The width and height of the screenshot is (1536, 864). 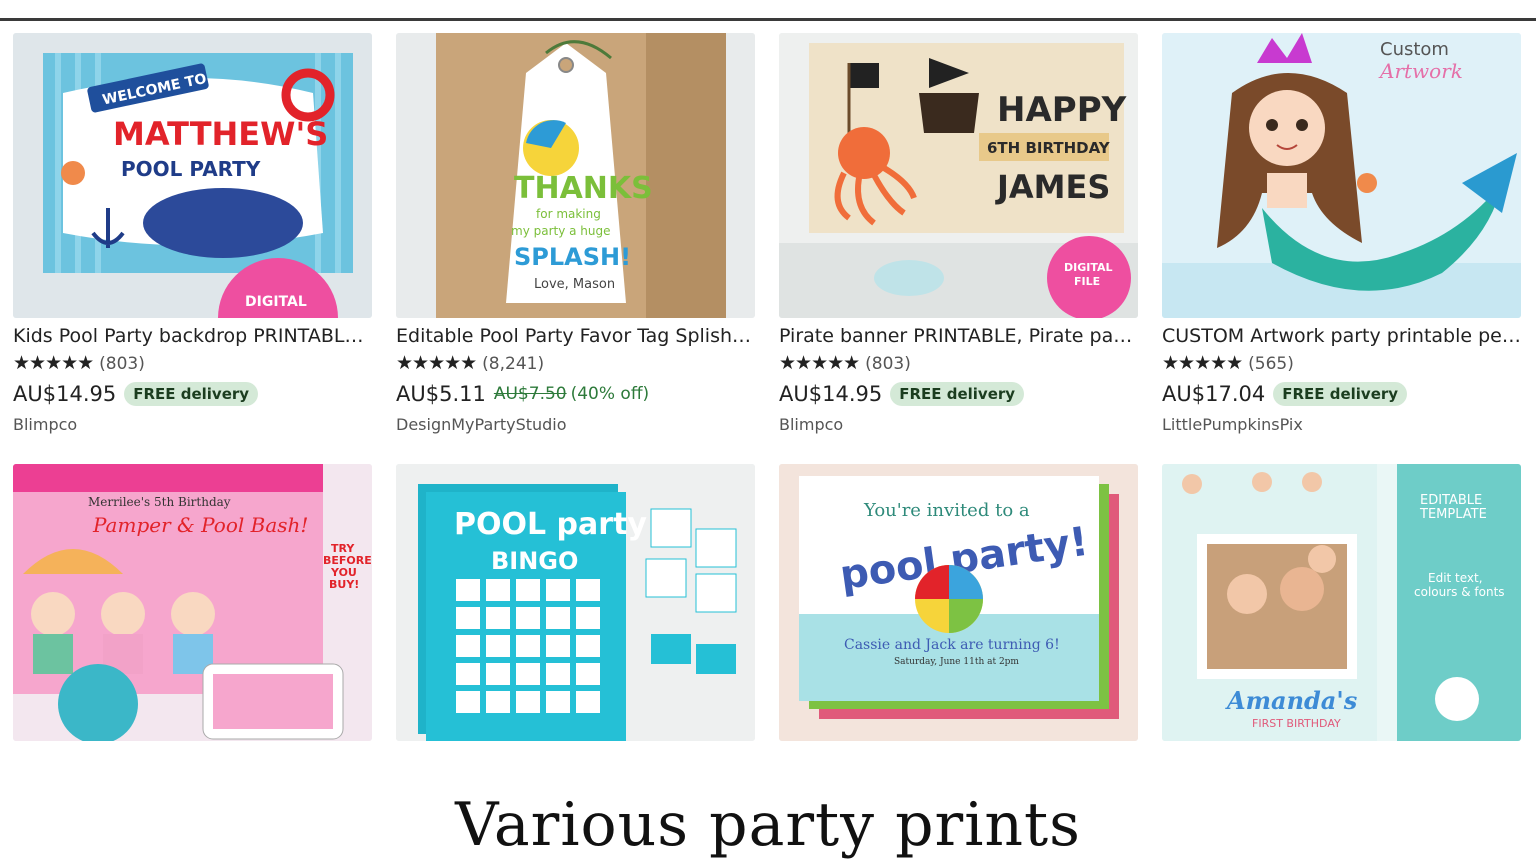 I want to click on image-text-birthday: 6TH BIRTHDAY, so click(x=1049, y=148).